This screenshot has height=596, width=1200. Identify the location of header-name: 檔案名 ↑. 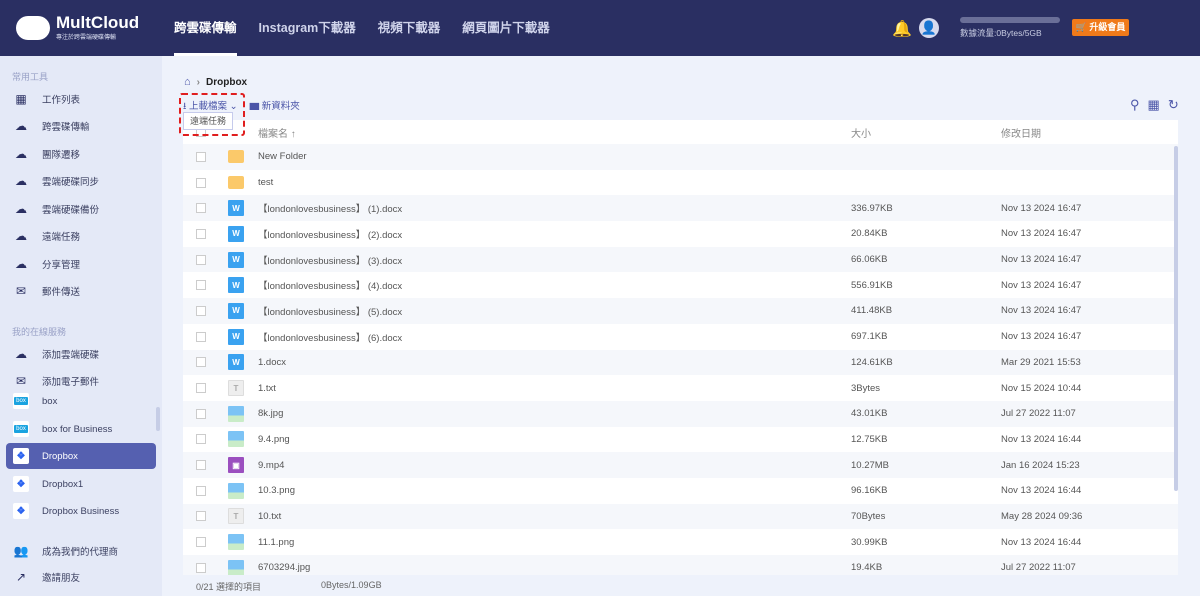
(539, 132).